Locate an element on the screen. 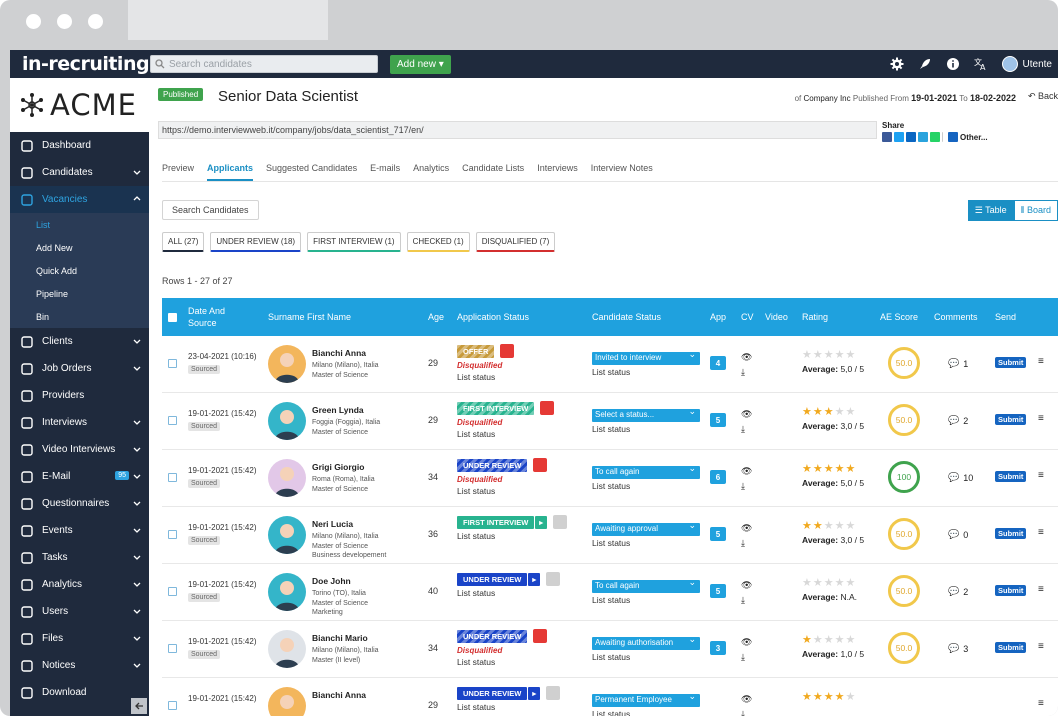 The image size is (1058, 716). col-cv: CV is located at coordinates (747, 317).